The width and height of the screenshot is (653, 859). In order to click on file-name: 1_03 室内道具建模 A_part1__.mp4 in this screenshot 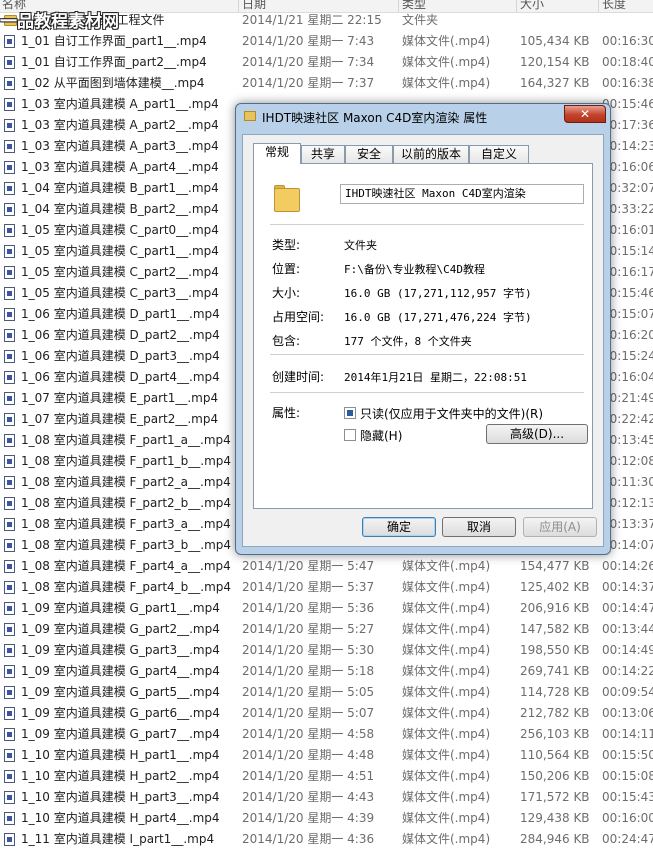, I will do `click(120, 104)`.